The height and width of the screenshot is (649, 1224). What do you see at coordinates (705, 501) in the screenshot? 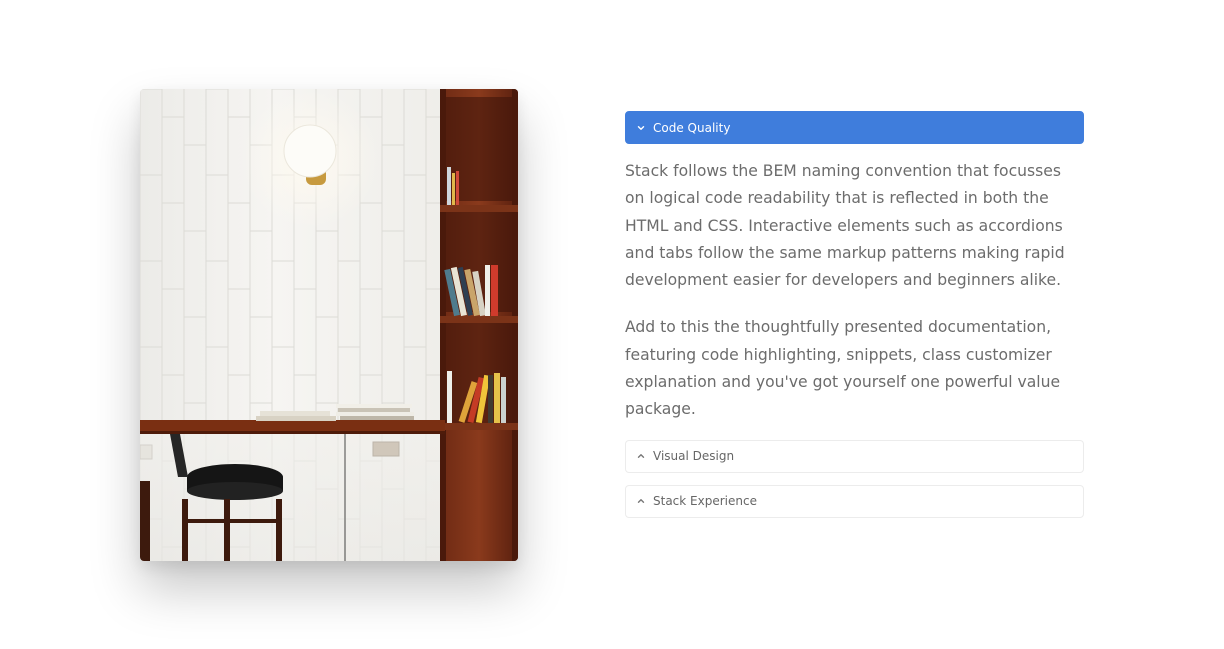
I see `accordion-label: Stack Experience` at bounding box center [705, 501].